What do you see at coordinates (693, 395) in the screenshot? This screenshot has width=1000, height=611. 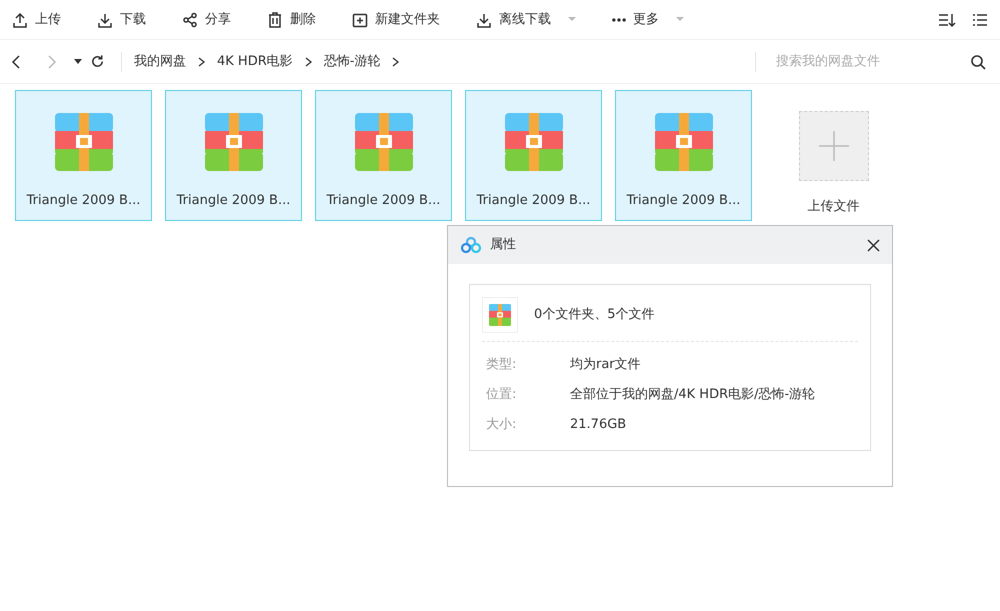 I see `property-value: 全部位于我的网盘/4K HDR电影/恐怖-游轮` at bounding box center [693, 395].